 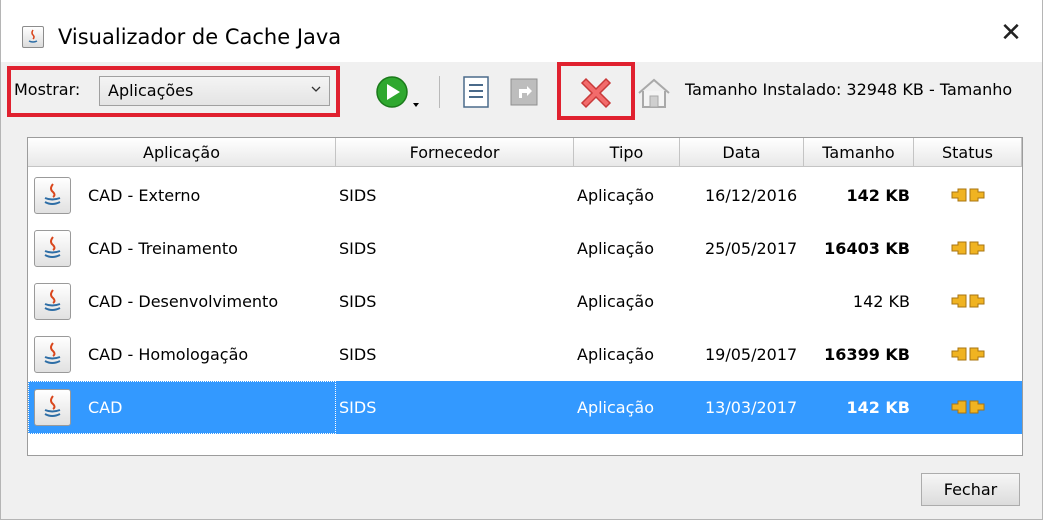 I want to click on column-header-status: Status, so click(x=968, y=152).